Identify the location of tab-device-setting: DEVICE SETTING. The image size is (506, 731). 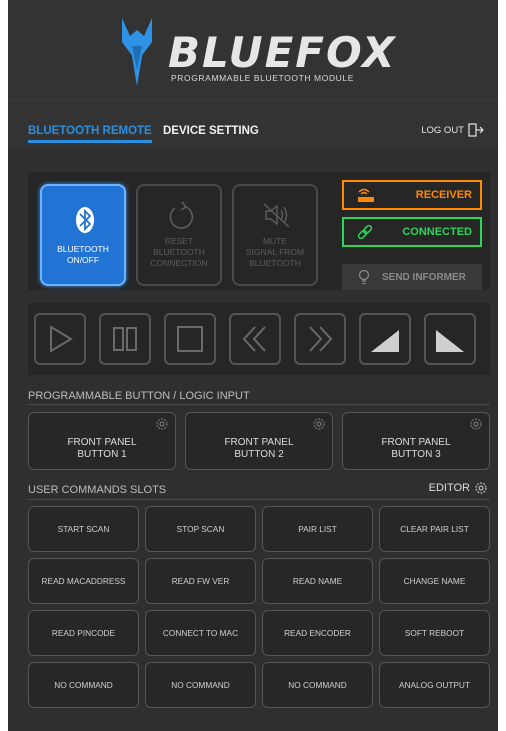
(211, 131).